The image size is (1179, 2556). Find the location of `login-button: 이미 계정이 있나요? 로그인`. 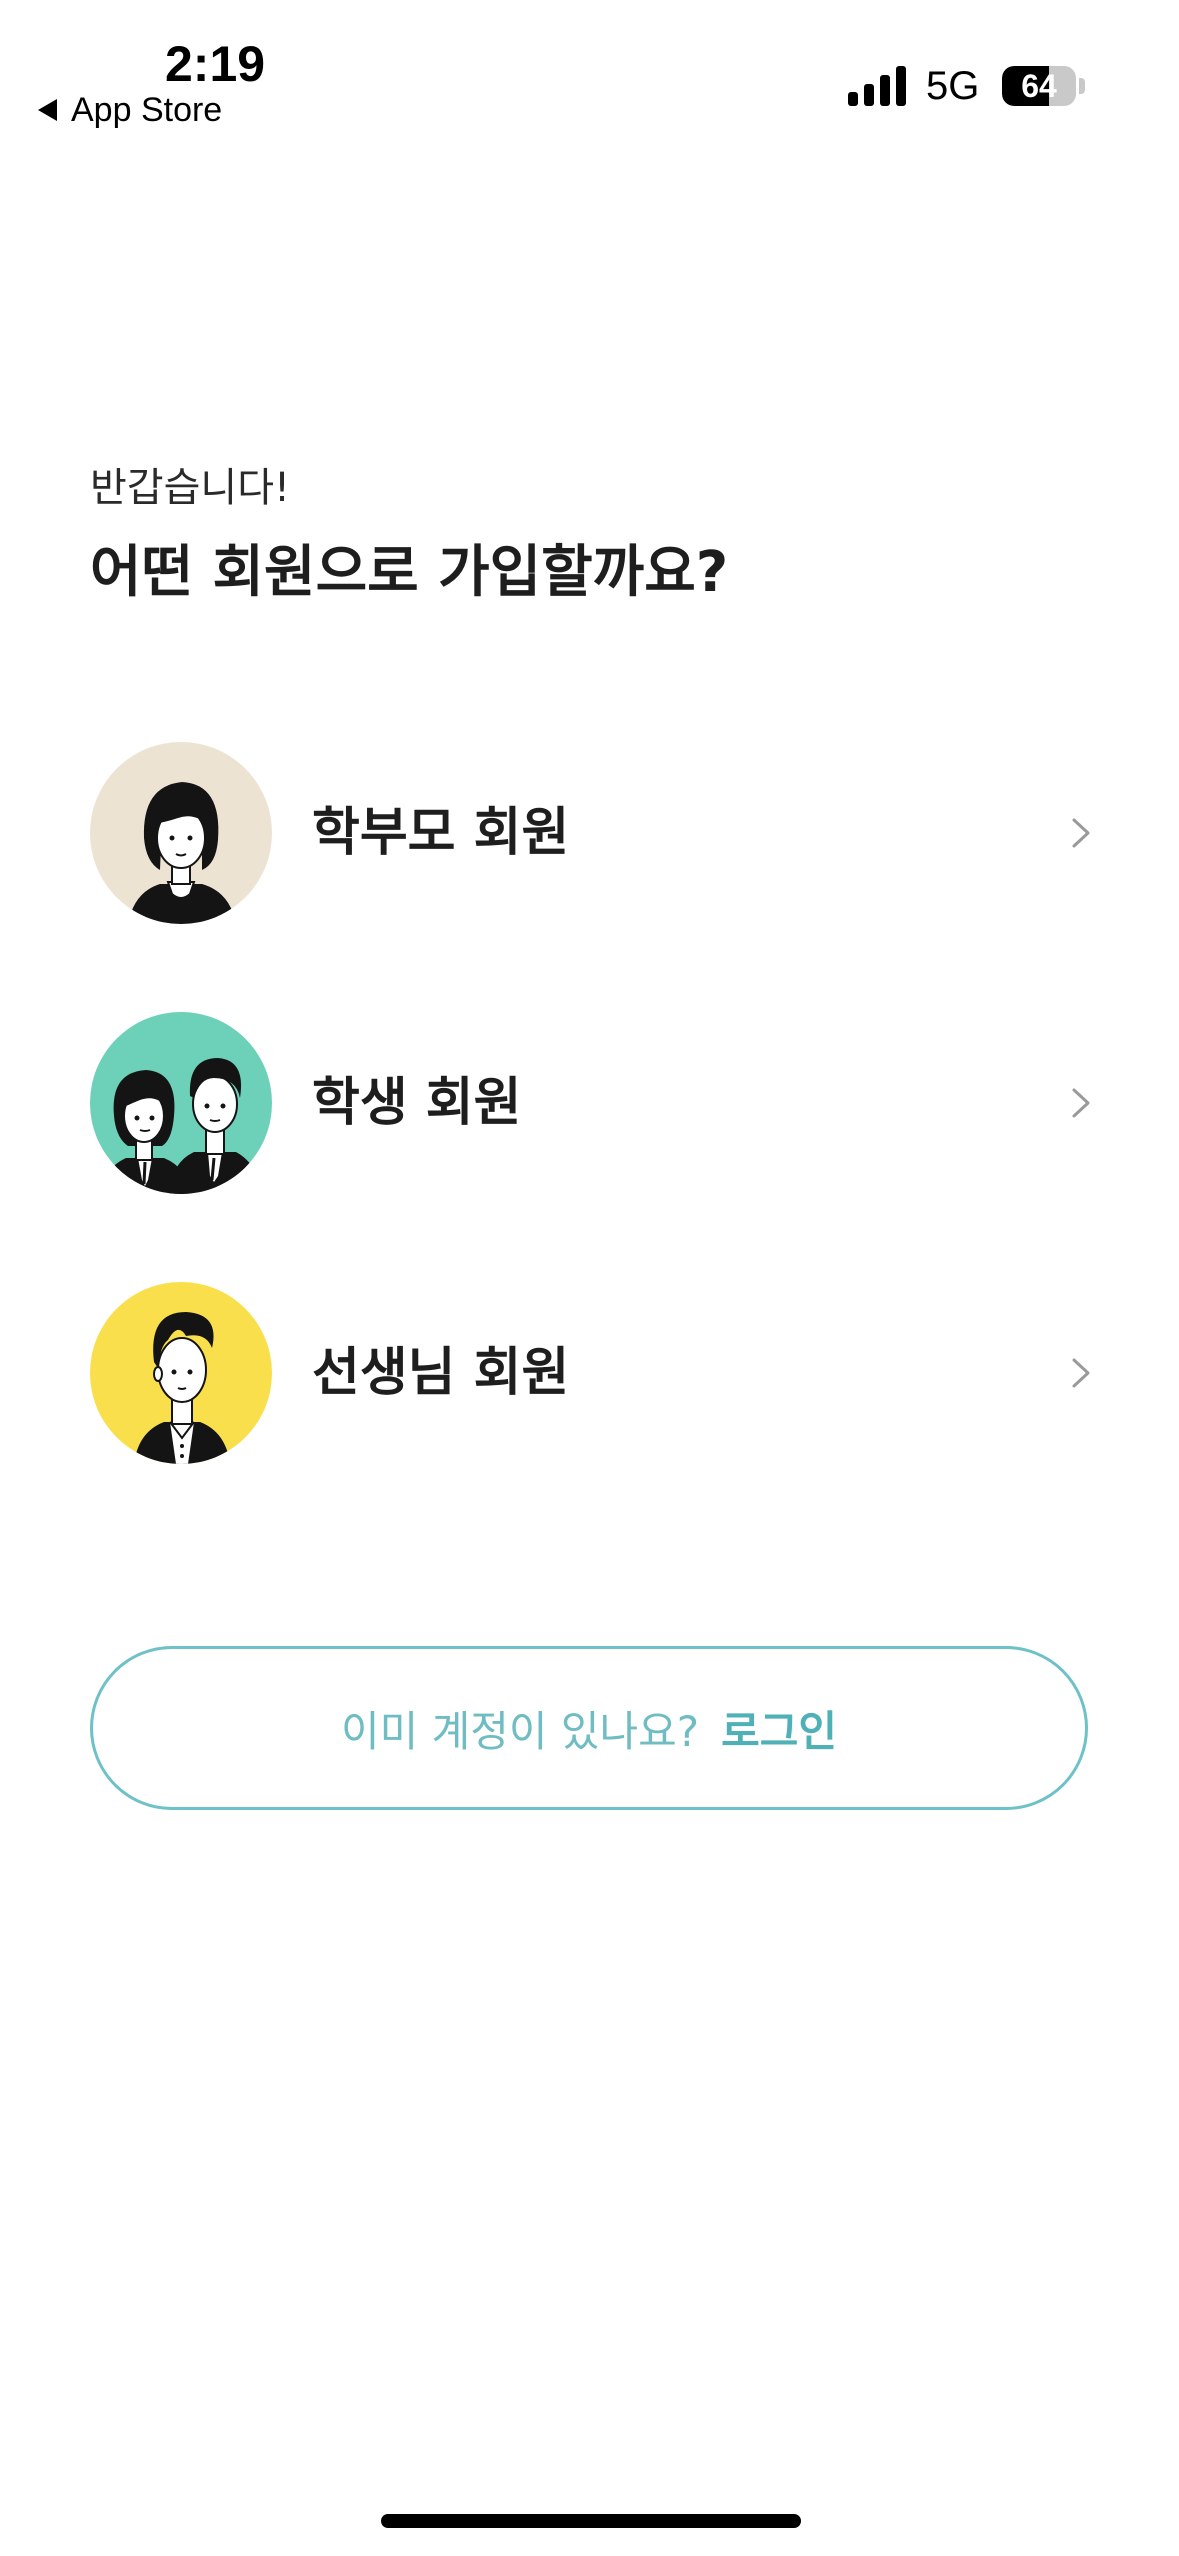

login-button: 이미 계정이 있나요? 로그인 is located at coordinates (589, 1728).